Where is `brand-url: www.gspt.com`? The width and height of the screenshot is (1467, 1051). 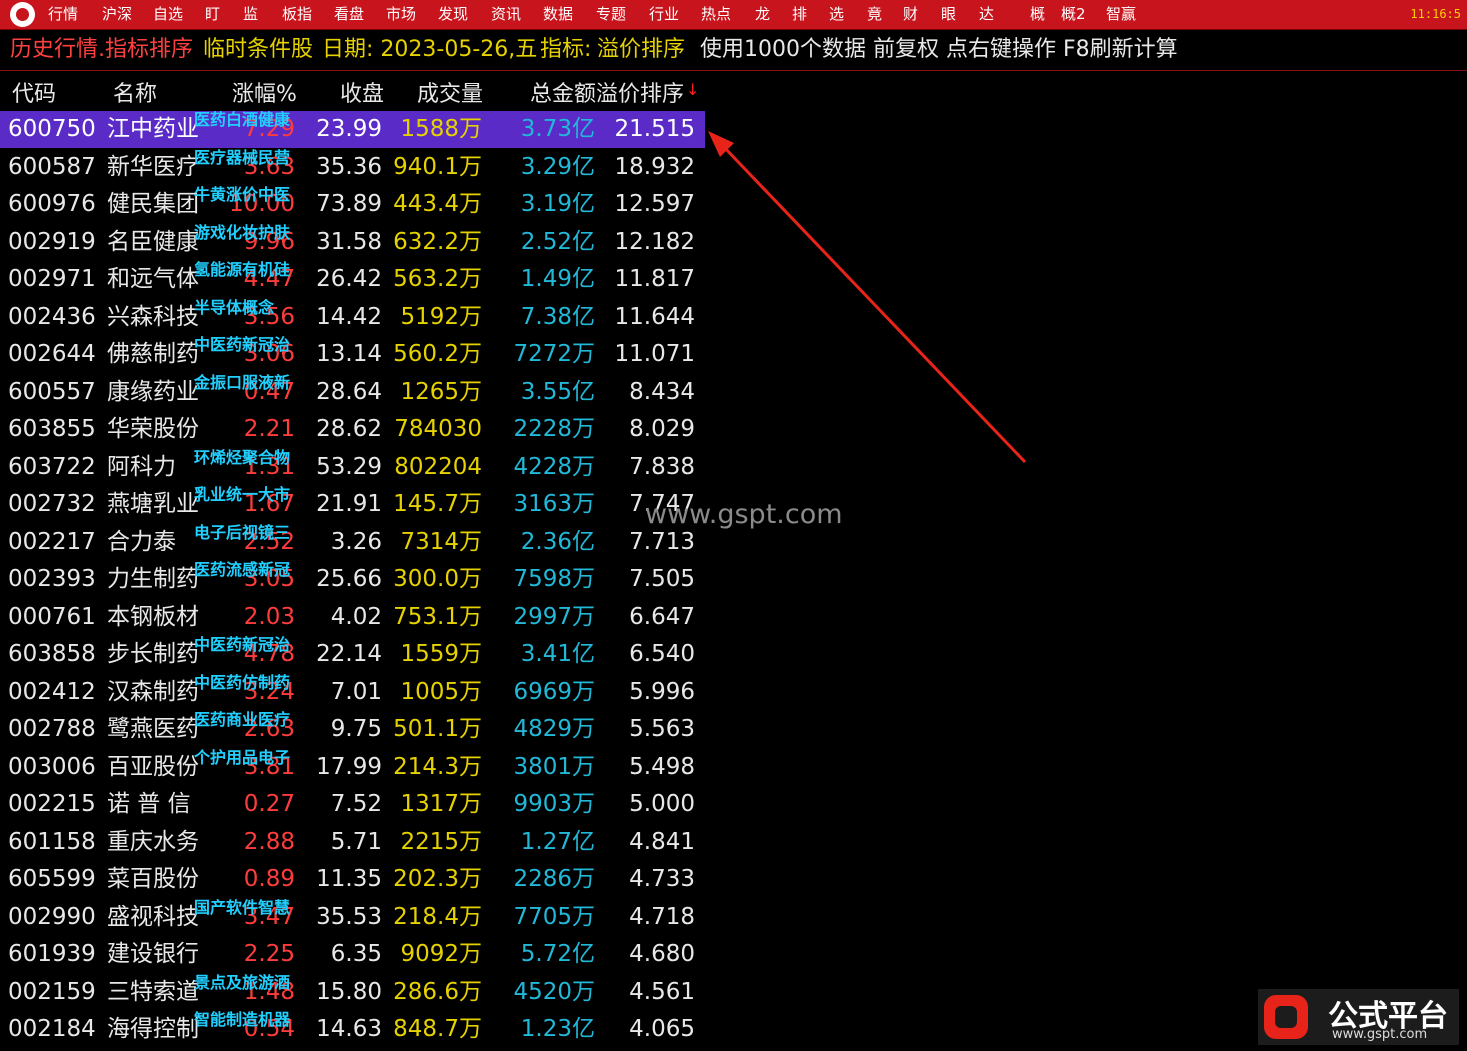
brand-url: www.gspt.com is located at coordinates (1380, 1034).